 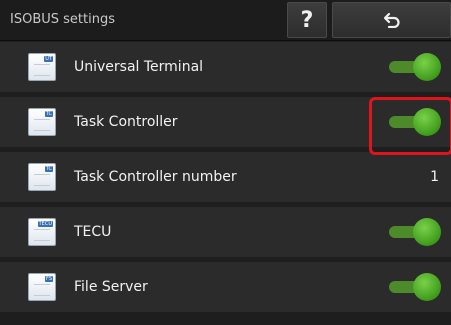 What do you see at coordinates (111, 287) in the screenshot?
I see `list-item-label: File Server` at bounding box center [111, 287].